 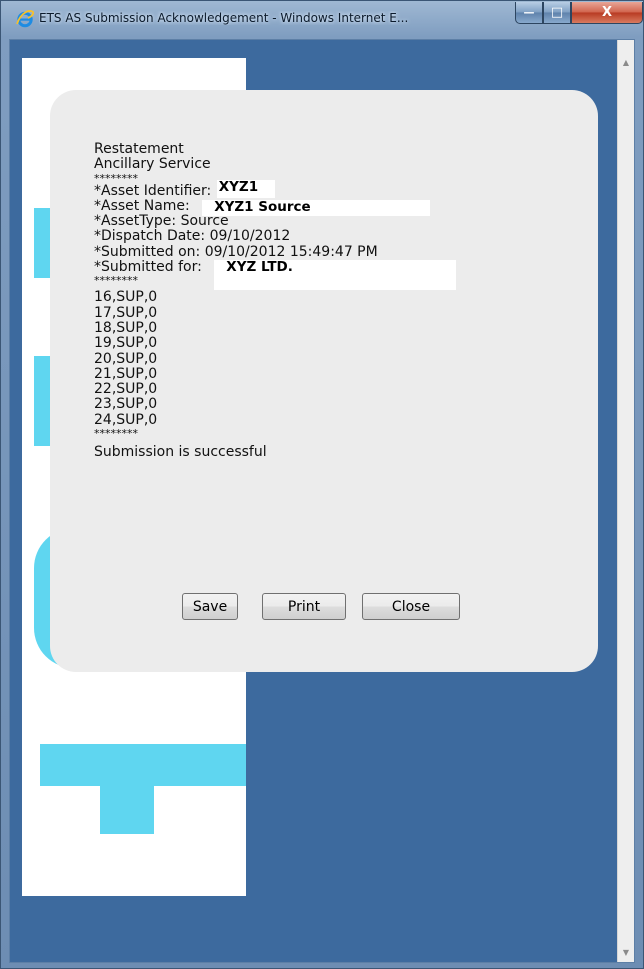 I want to click on asset-identifier-label: *Asset Identifier:, so click(x=153, y=190).